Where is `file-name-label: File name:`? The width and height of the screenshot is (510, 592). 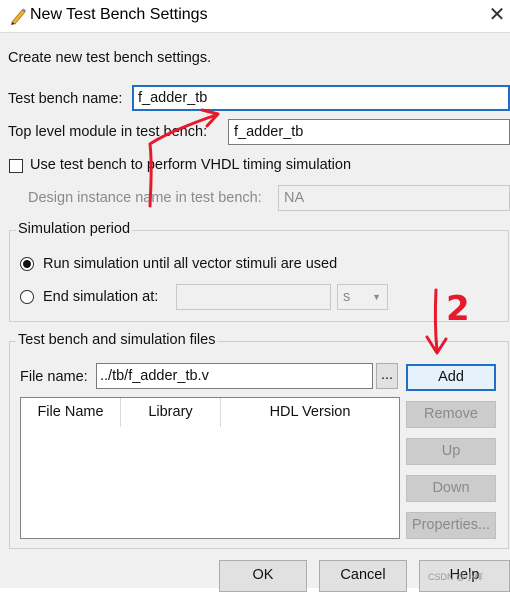
file-name-label: File name: is located at coordinates (54, 377).